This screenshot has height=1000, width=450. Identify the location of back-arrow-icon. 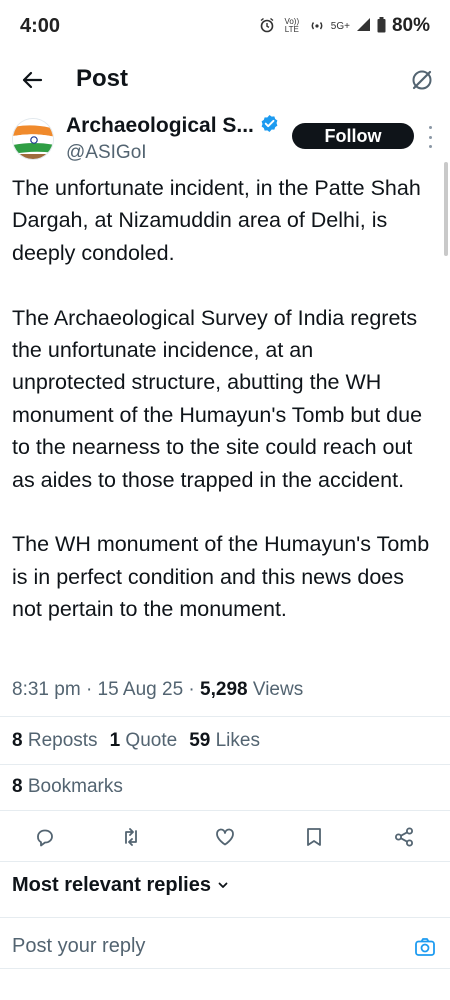
(32, 80).